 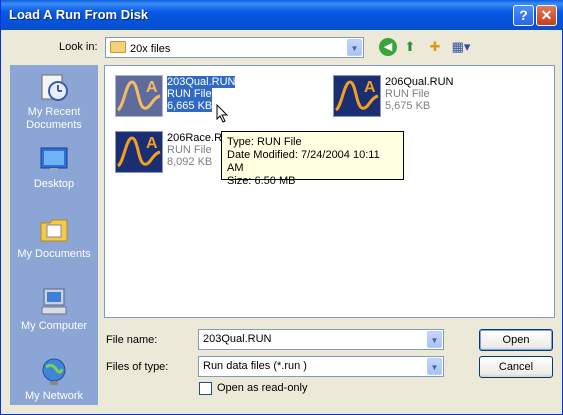 What do you see at coordinates (264, 142) in the screenshot?
I see `tooltip-type: Type: RUN File` at bounding box center [264, 142].